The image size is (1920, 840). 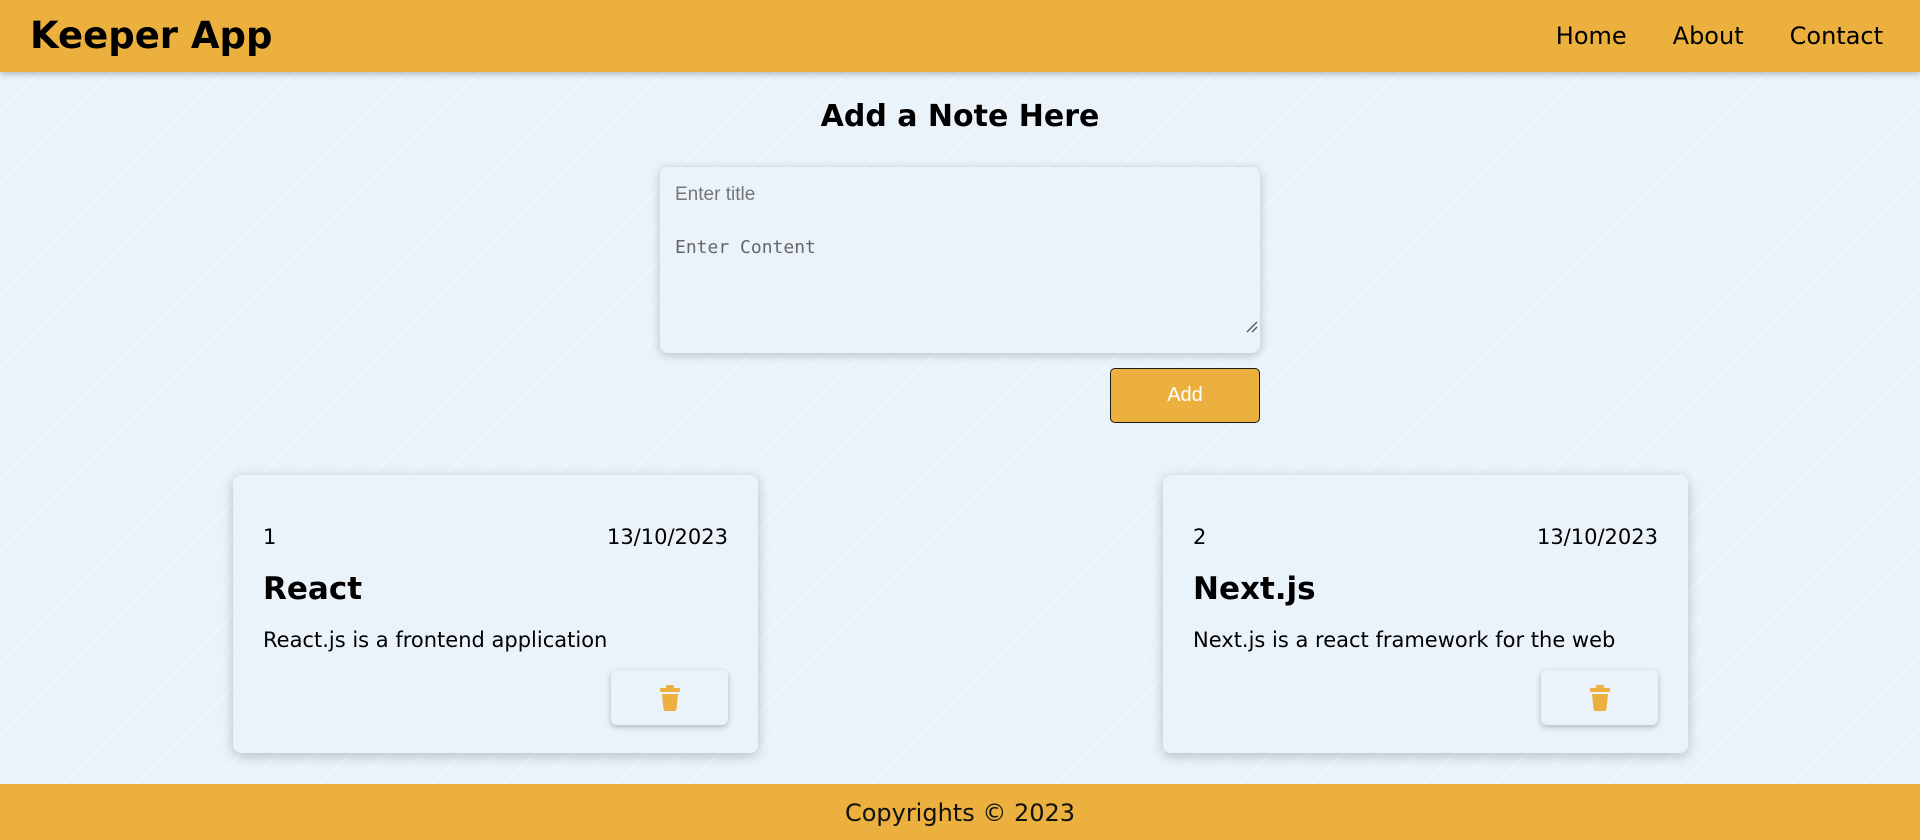 I want to click on note-title: React, so click(x=313, y=589).